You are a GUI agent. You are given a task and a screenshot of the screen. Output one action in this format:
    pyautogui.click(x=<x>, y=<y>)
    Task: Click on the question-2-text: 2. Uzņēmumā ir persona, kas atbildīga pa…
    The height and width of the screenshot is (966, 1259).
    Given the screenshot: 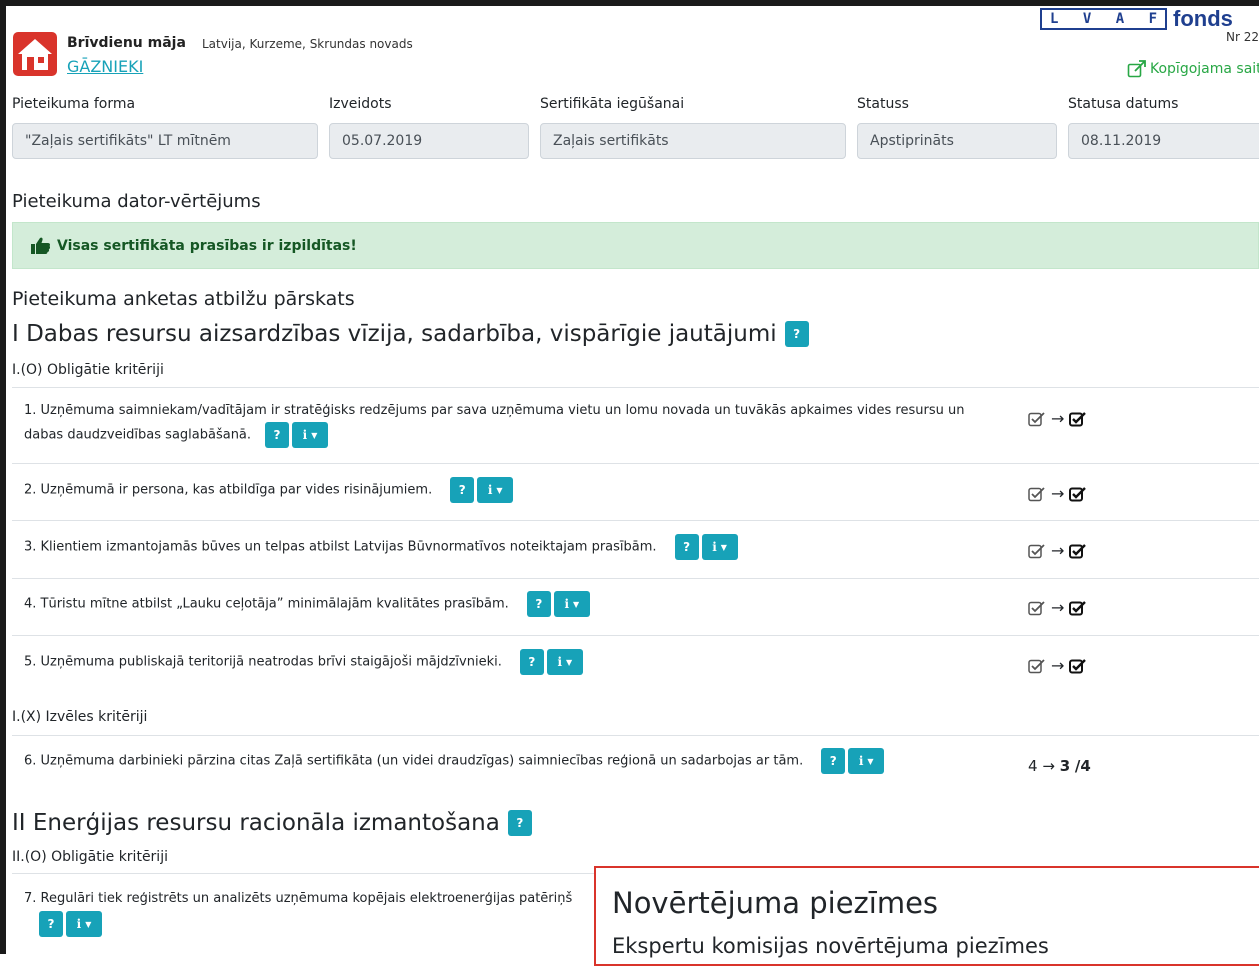 What is the action you would take?
    pyautogui.click(x=228, y=490)
    